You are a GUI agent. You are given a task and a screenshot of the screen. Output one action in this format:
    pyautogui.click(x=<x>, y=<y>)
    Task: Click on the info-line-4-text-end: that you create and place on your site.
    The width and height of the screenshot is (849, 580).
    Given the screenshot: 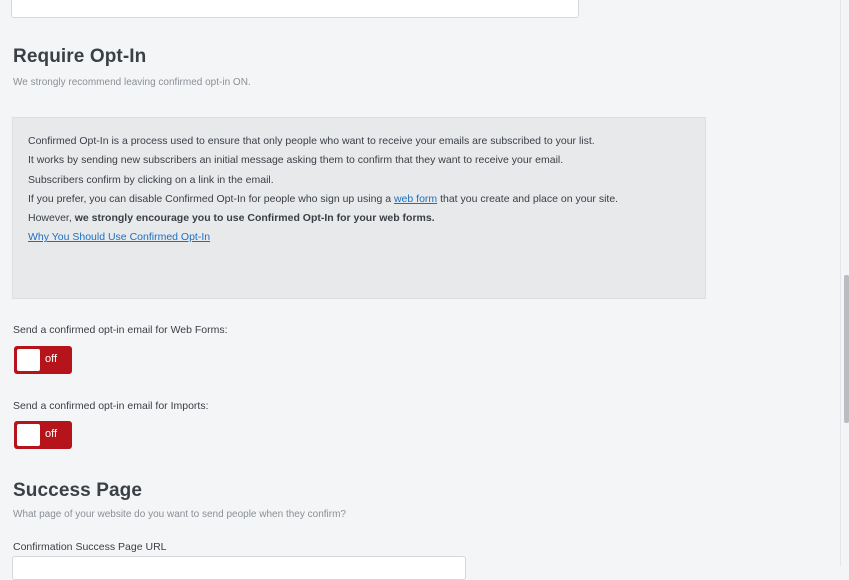 What is the action you would take?
    pyautogui.click(x=528, y=198)
    